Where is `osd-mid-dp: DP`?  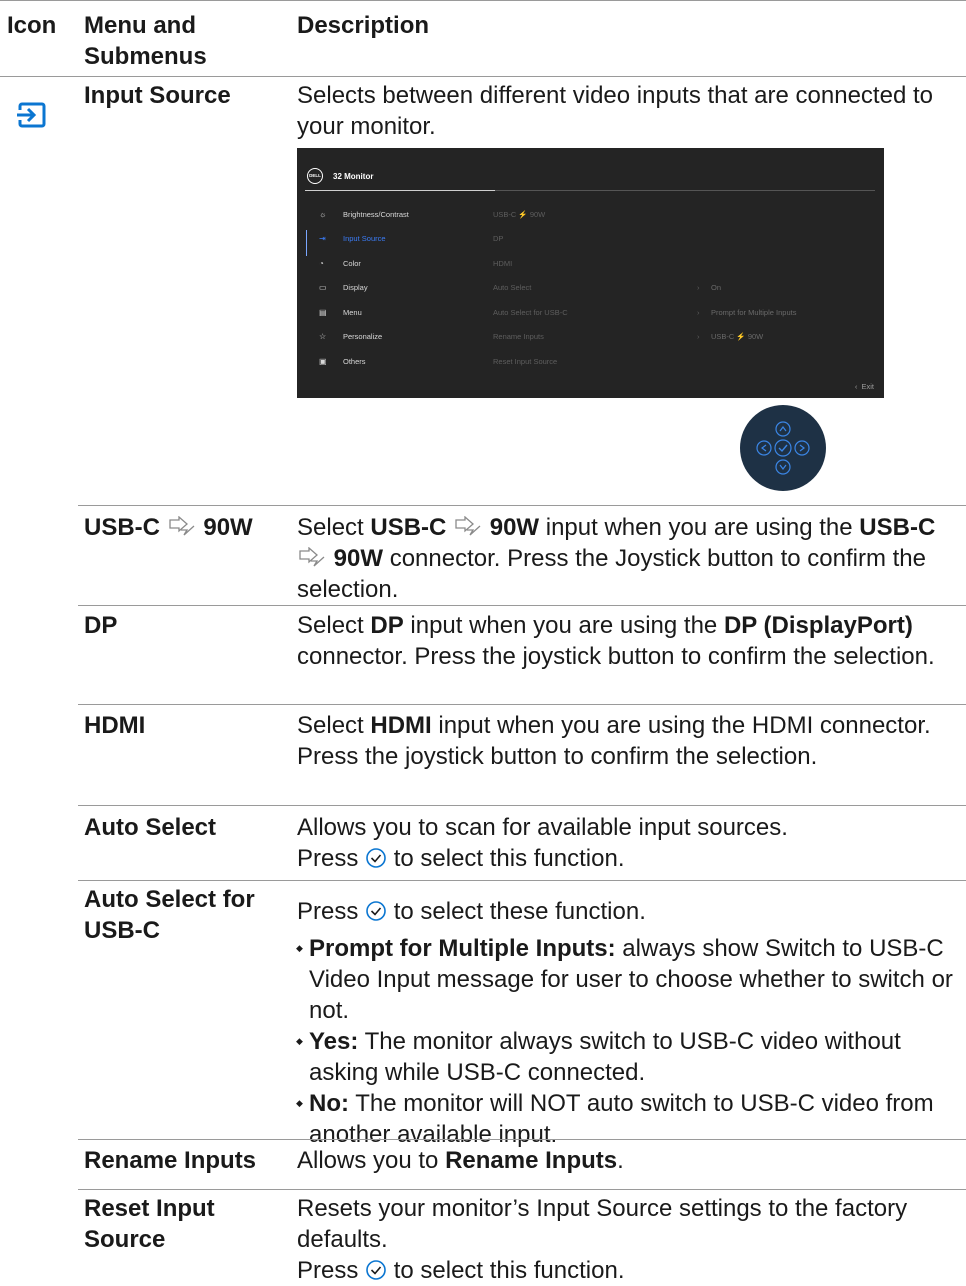
osd-mid-dp: DP is located at coordinates (498, 238).